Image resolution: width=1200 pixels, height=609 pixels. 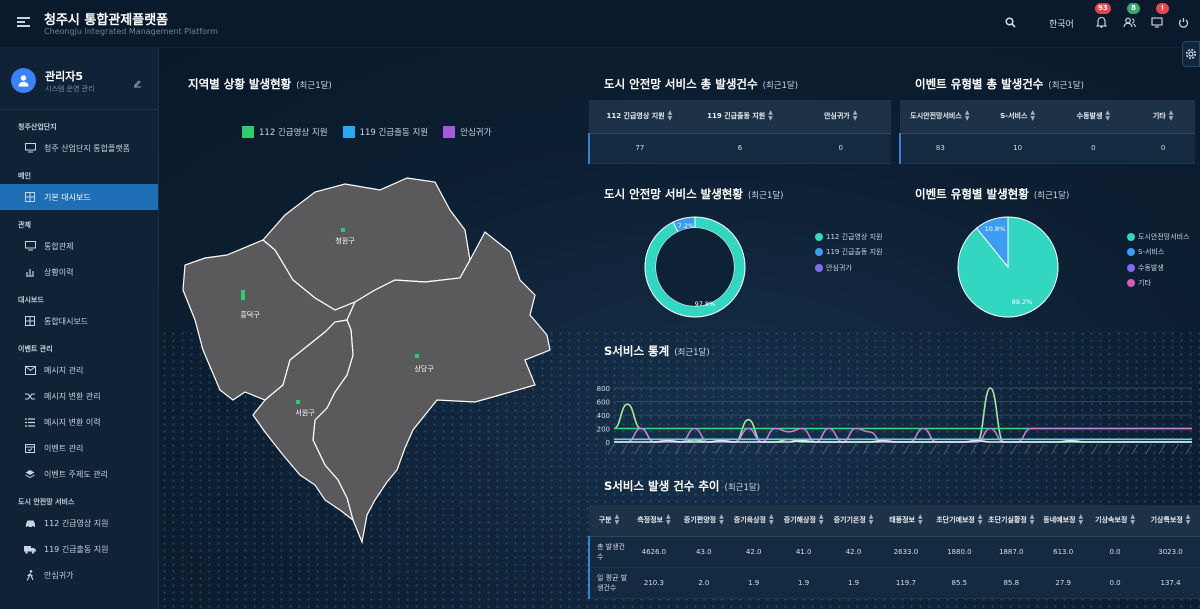 I want to click on sidebar-item: 이벤트 관리, so click(x=79, y=448).